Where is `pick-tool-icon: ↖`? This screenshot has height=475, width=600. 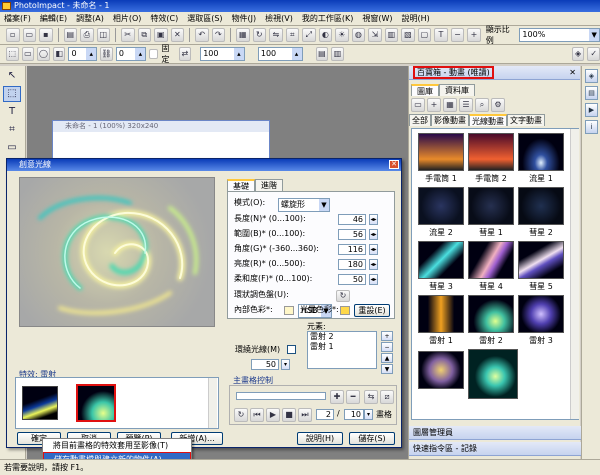 pick-tool-icon: ↖ is located at coordinates (12, 76).